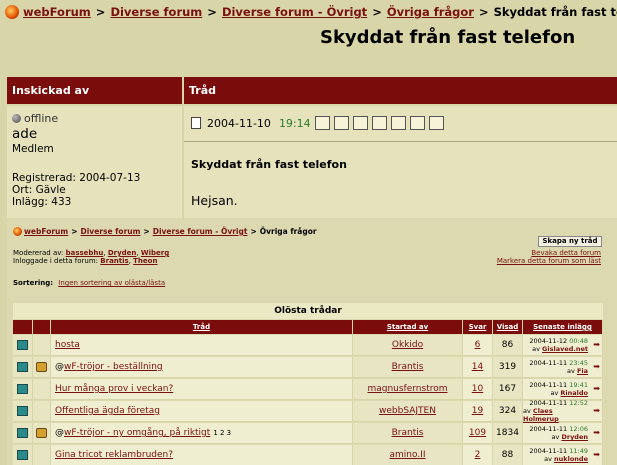 This screenshot has width=617, height=465. Describe the element at coordinates (379, 123) in the screenshot. I see `homepage-icon` at that location.